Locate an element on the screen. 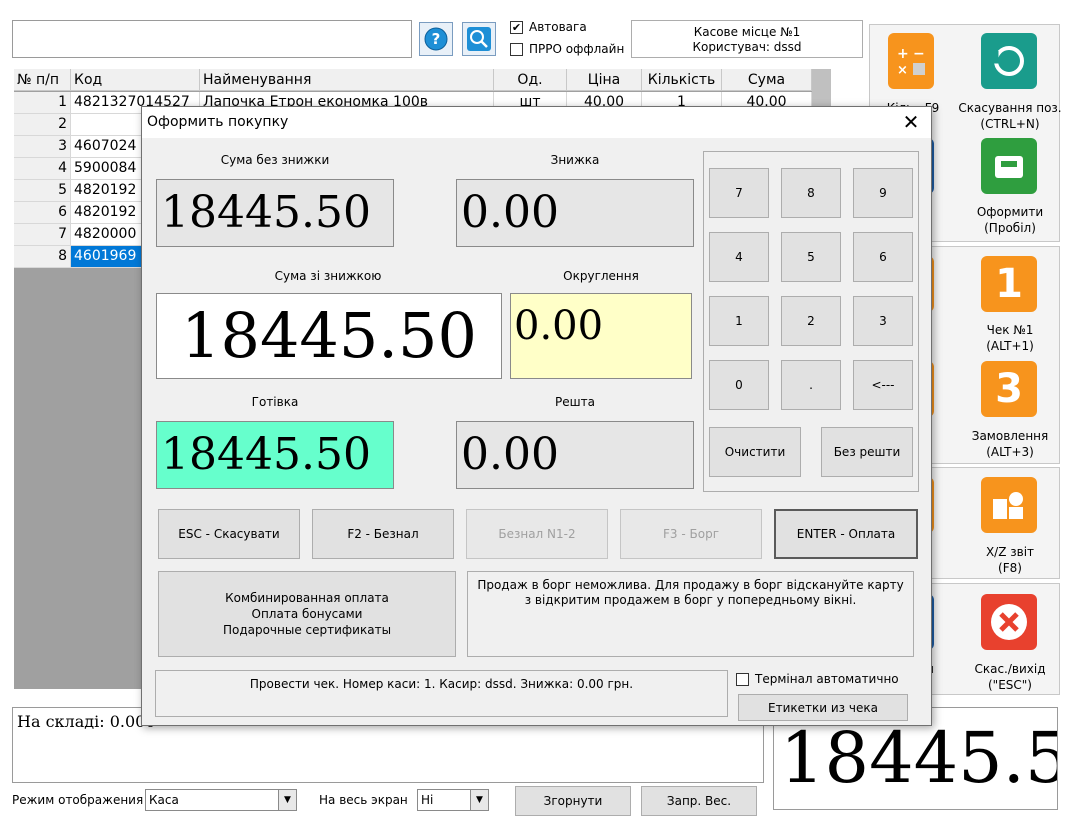 The image size is (1070, 825). col-qty: Кількість is located at coordinates (682, 80).